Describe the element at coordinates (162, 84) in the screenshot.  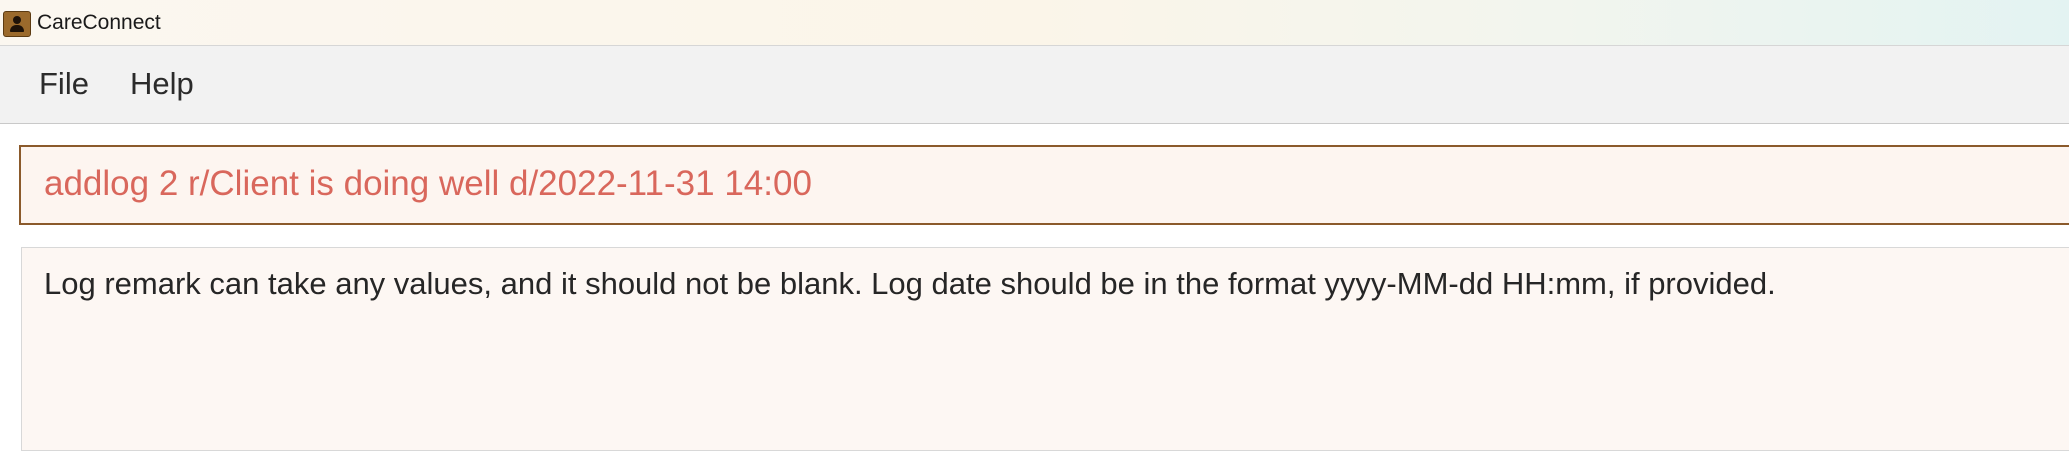
I see `menu-help: Help` at that location.